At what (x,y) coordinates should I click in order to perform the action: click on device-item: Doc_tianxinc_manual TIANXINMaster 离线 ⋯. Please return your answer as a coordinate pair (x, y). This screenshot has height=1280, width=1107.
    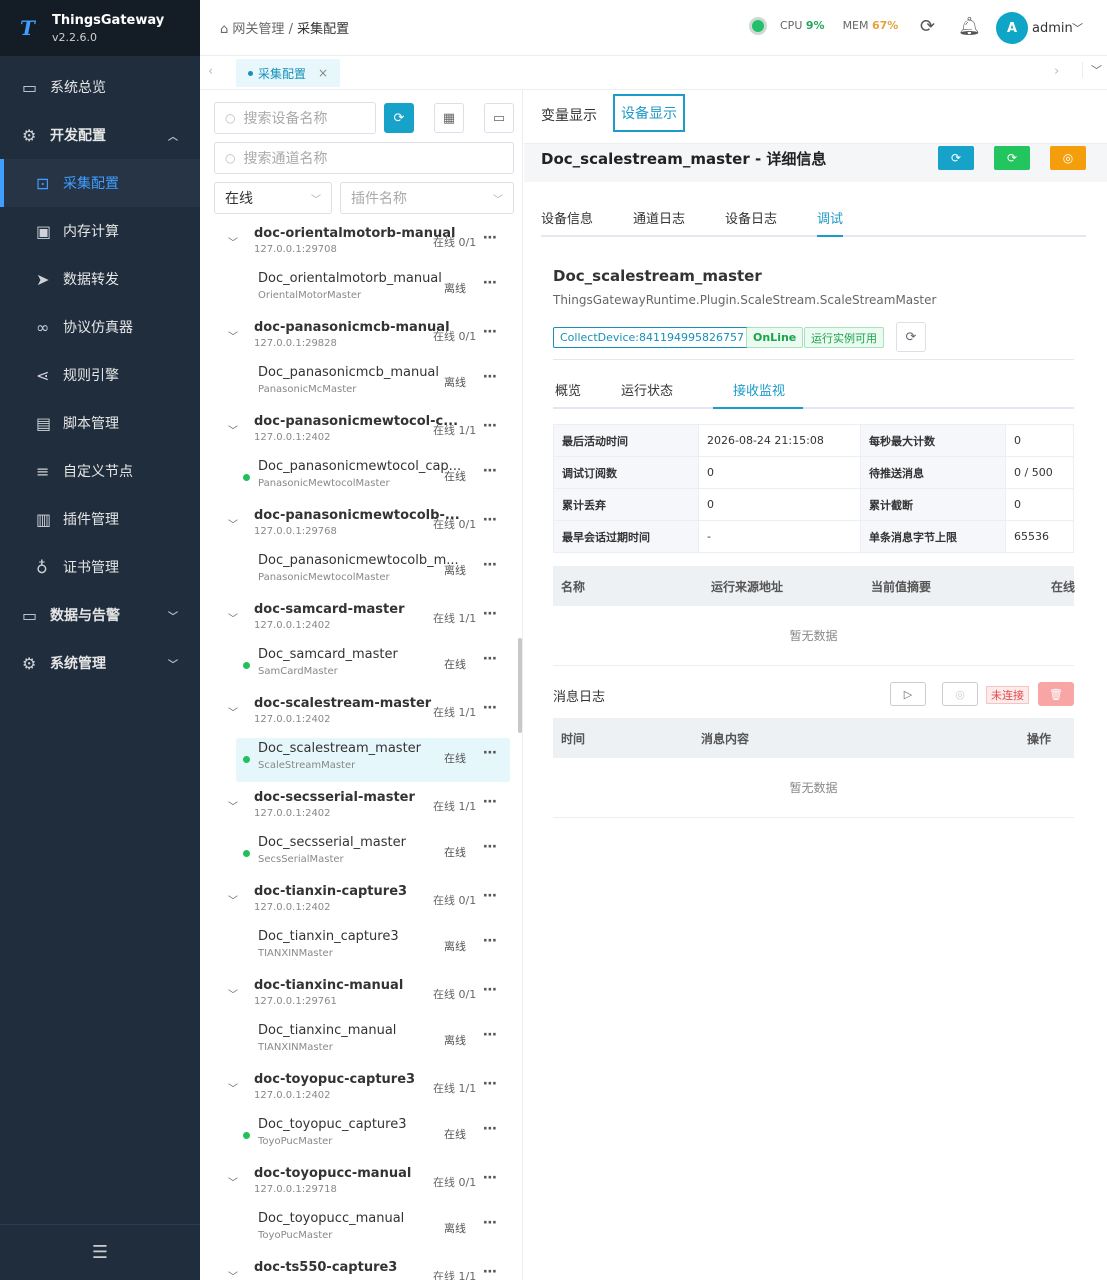
    Looking at the image, I should click on (373, 1042).